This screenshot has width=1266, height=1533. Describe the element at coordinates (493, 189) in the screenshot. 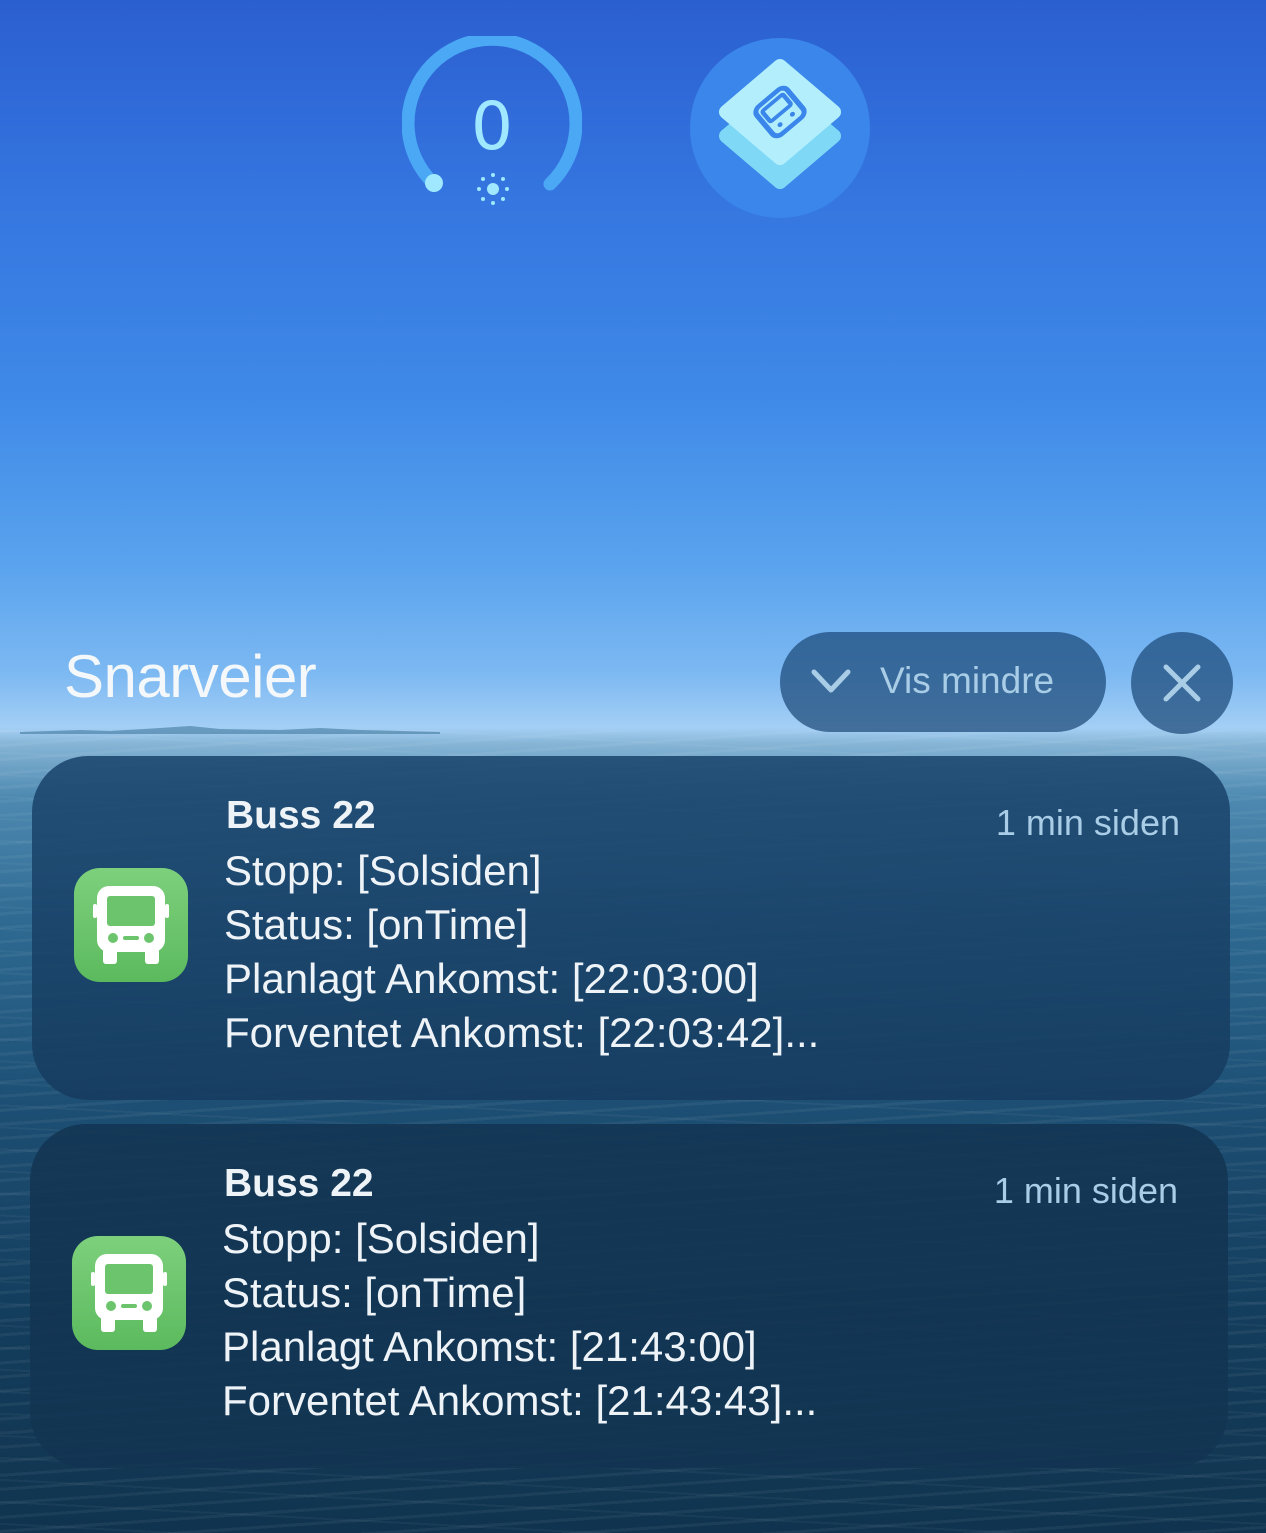

I see `brightness-icon` at that location.